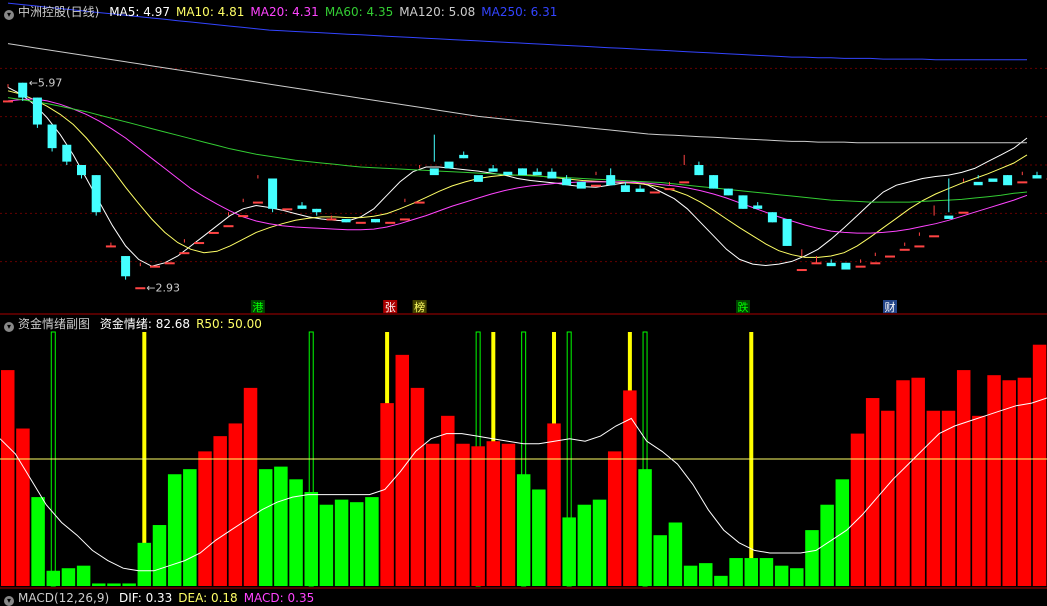 The height and width of the screenshot is (606, 1047). What do you see at coordinates (574, 307) in the screenshot?
I see `event-markers: 港张榜跌财` at bounding box center [574, 307].